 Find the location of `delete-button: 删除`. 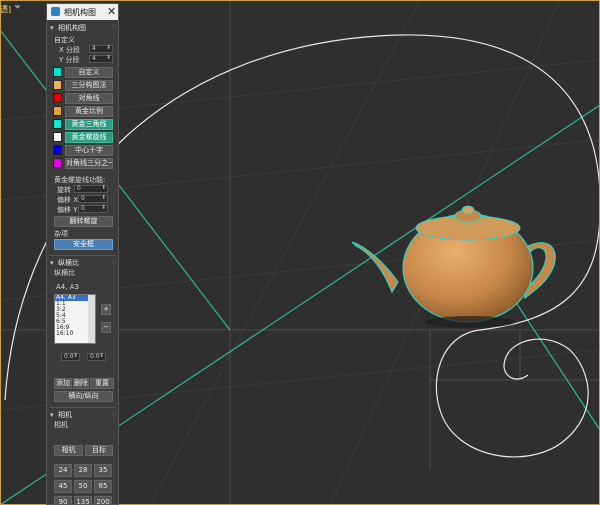

delete-button: 删除 is located at coordinates (81, 383).